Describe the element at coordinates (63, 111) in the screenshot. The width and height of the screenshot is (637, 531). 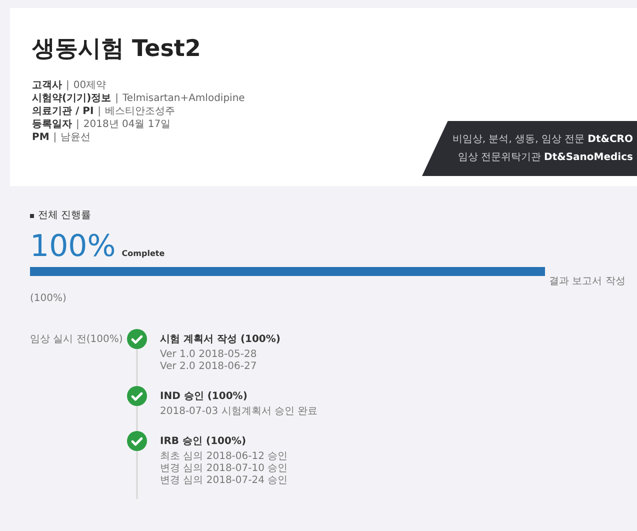
I see `info-label: 의료기관 / PI` at that location.